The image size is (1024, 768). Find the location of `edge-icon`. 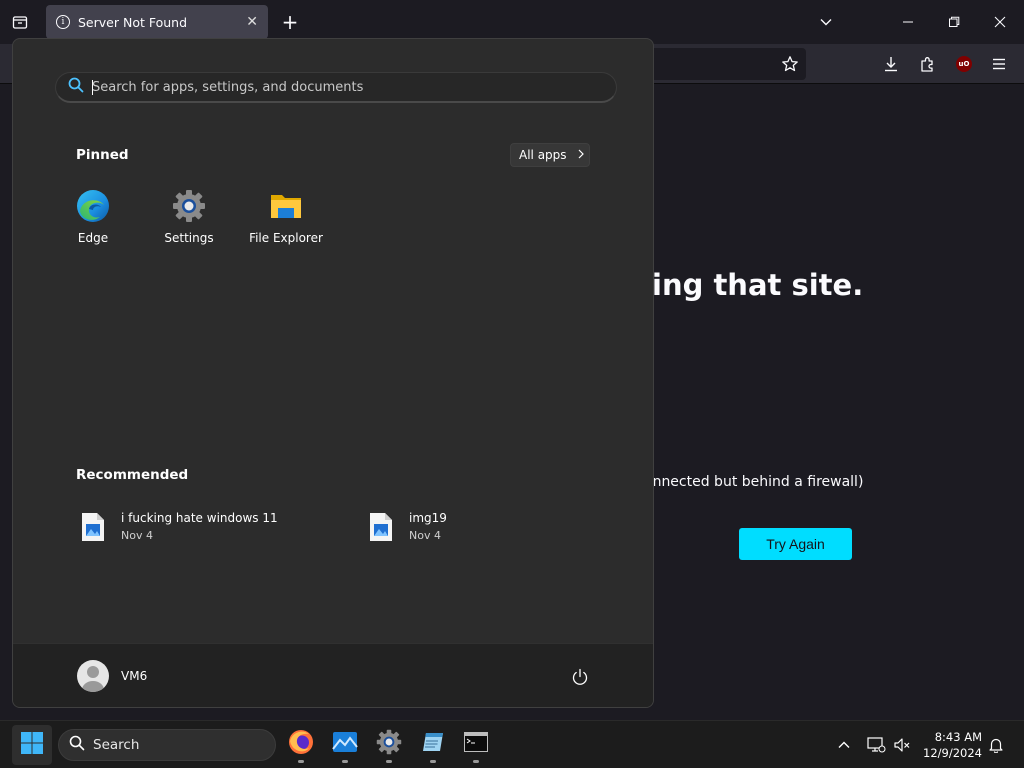

edge-icon is located at coordinates (93, 206).